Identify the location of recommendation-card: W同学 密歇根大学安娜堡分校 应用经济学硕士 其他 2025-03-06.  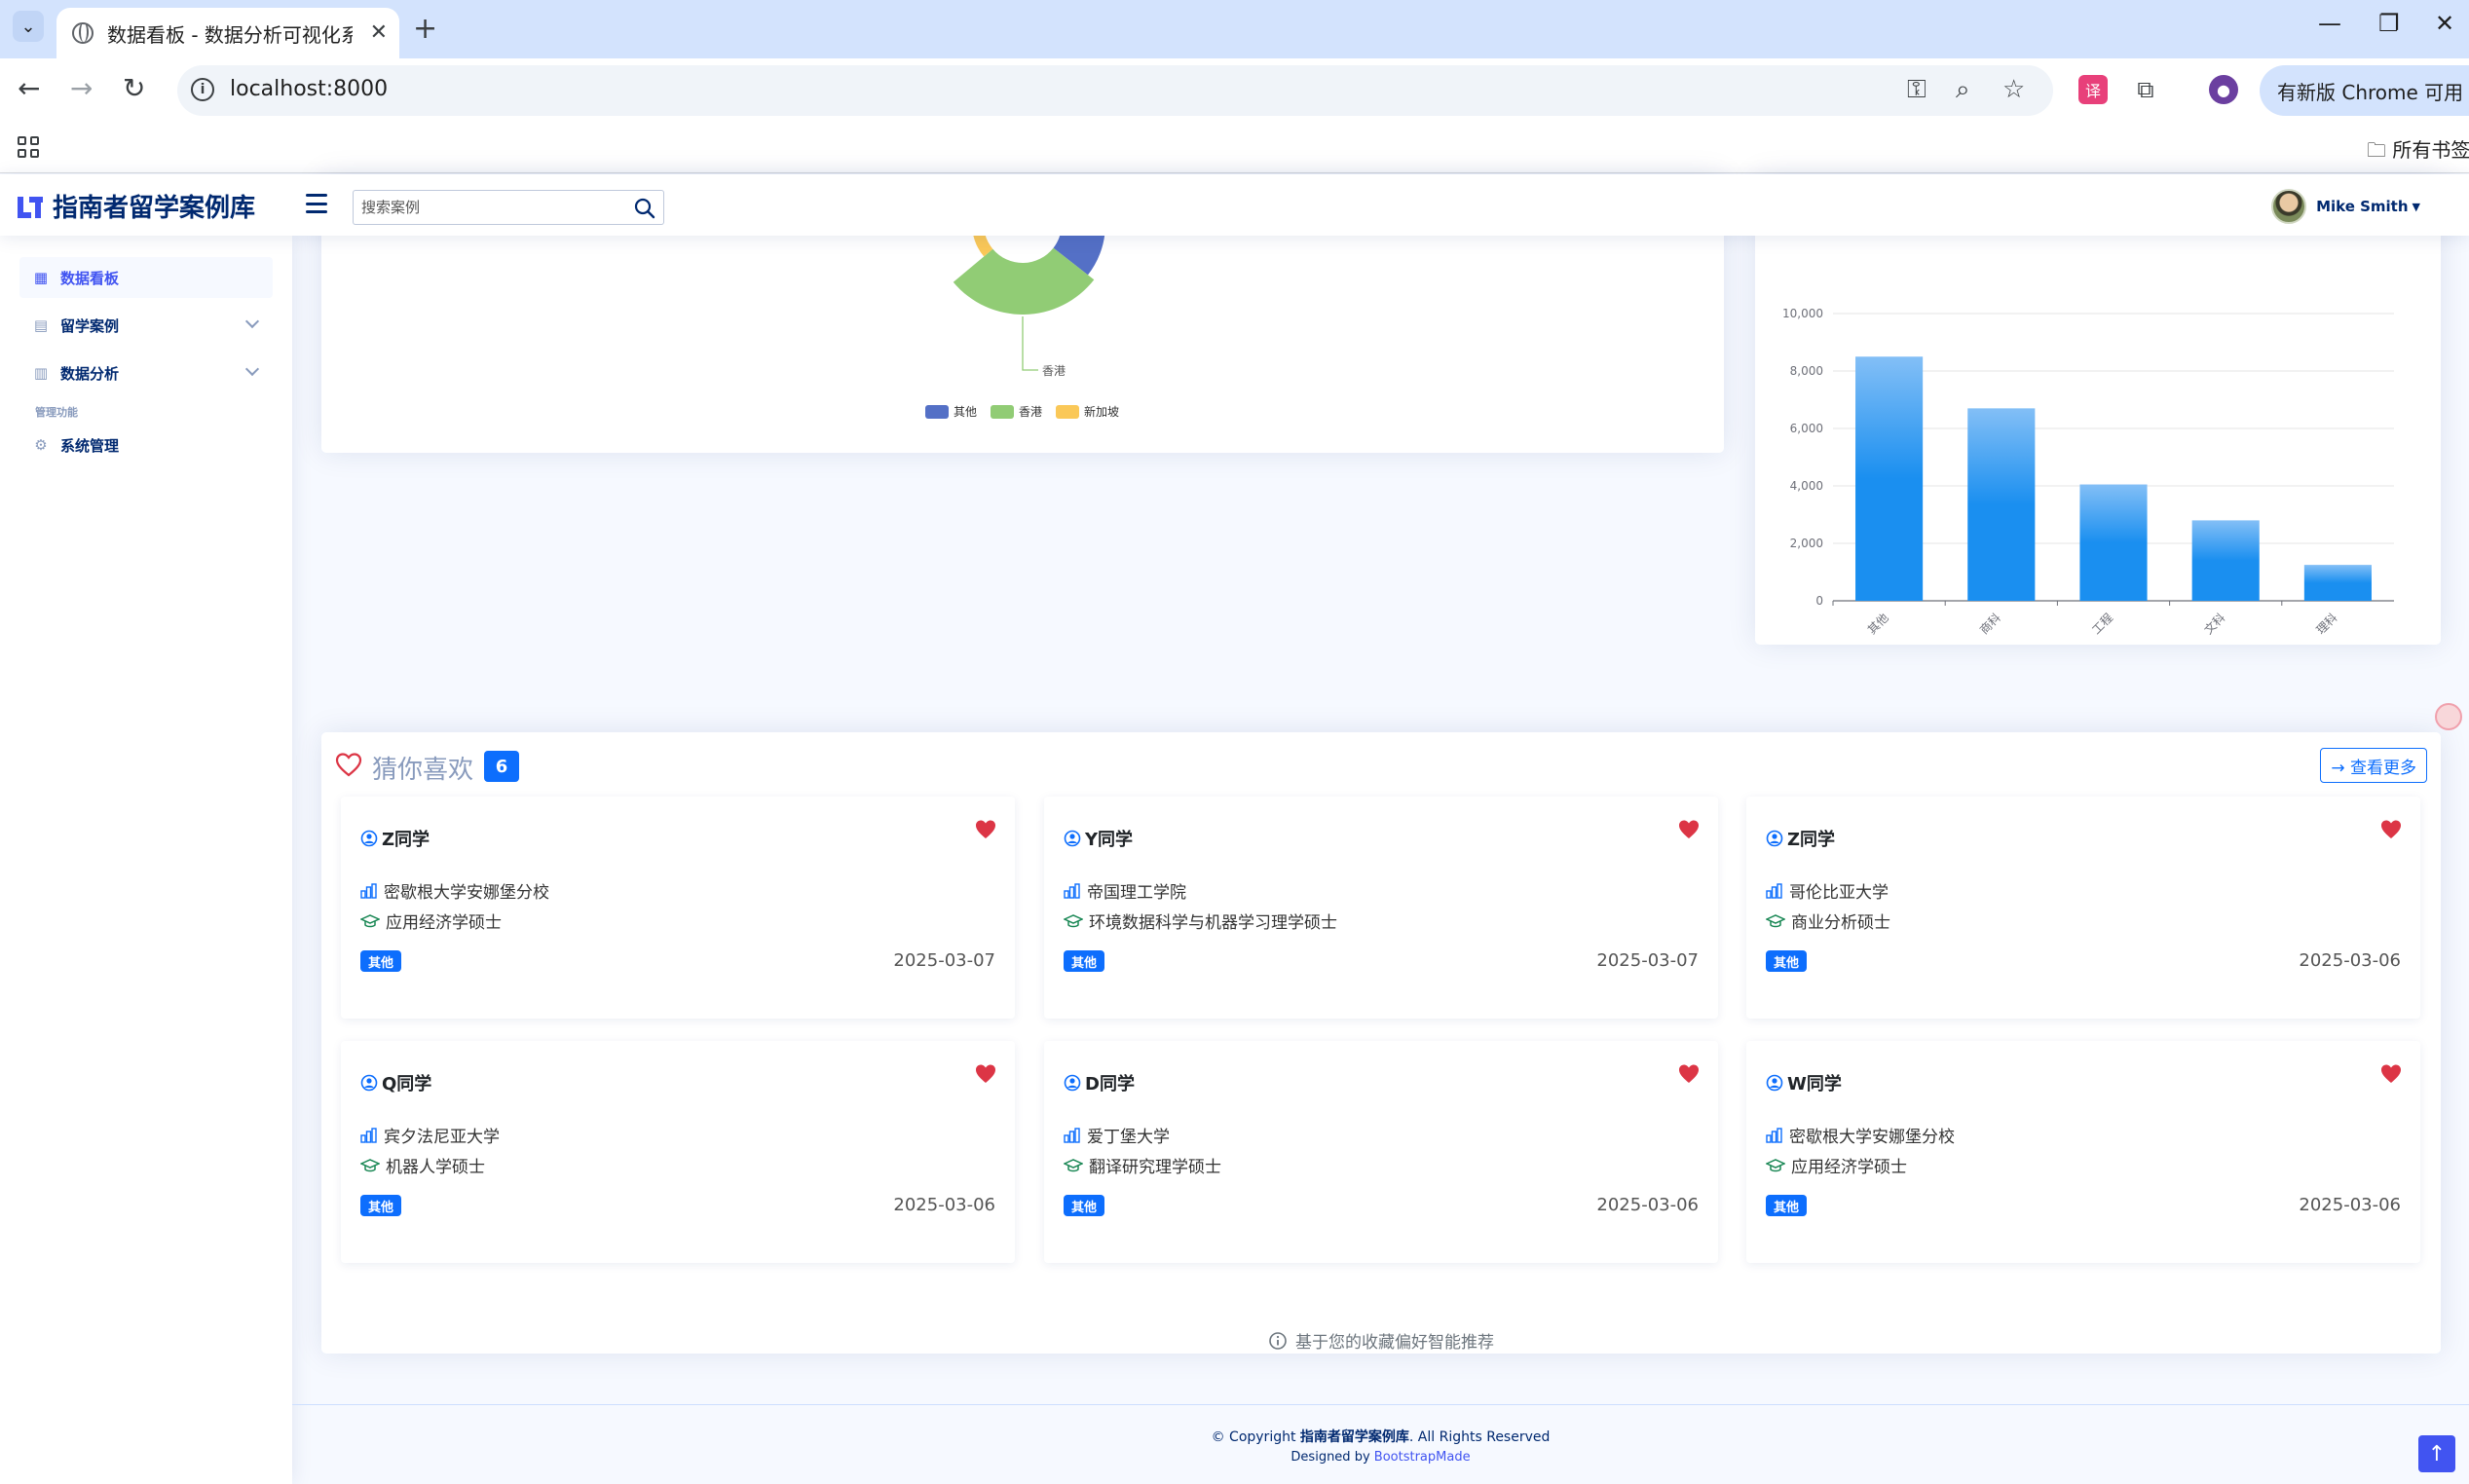
(2083, 1152).